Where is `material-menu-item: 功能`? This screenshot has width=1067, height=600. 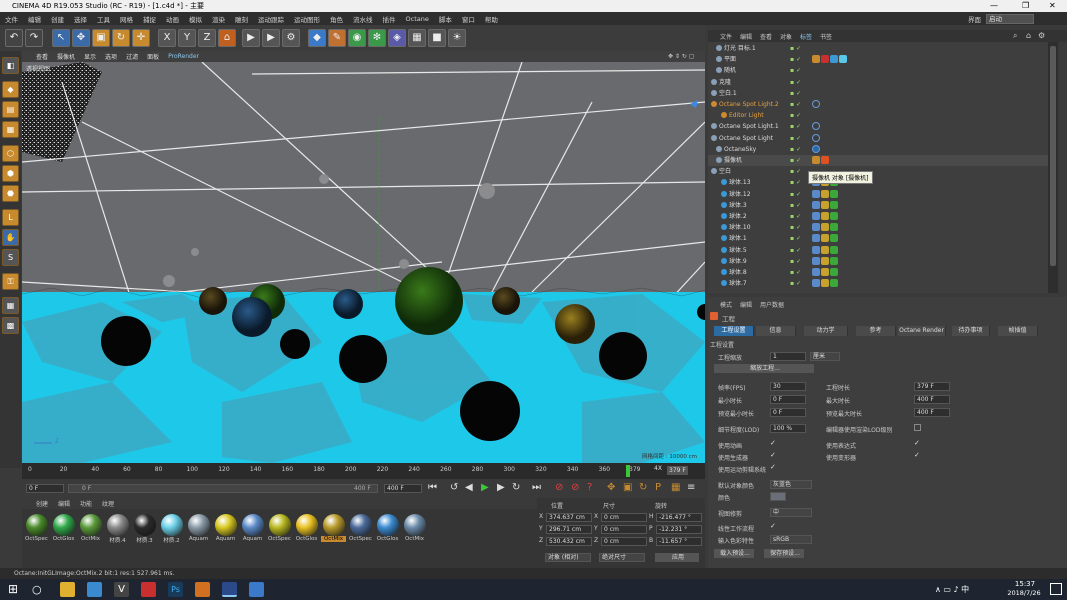
material-menu-item: 功能 is located at coordinates (86, 503).